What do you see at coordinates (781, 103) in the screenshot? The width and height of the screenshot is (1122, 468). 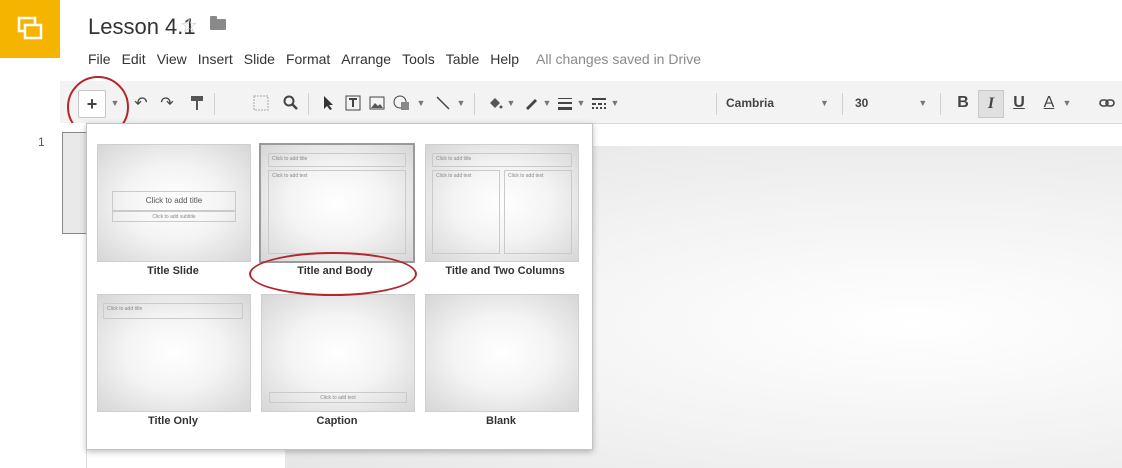 I see `font-family-select: Cambria ▼` at bounding box center [781, 103].